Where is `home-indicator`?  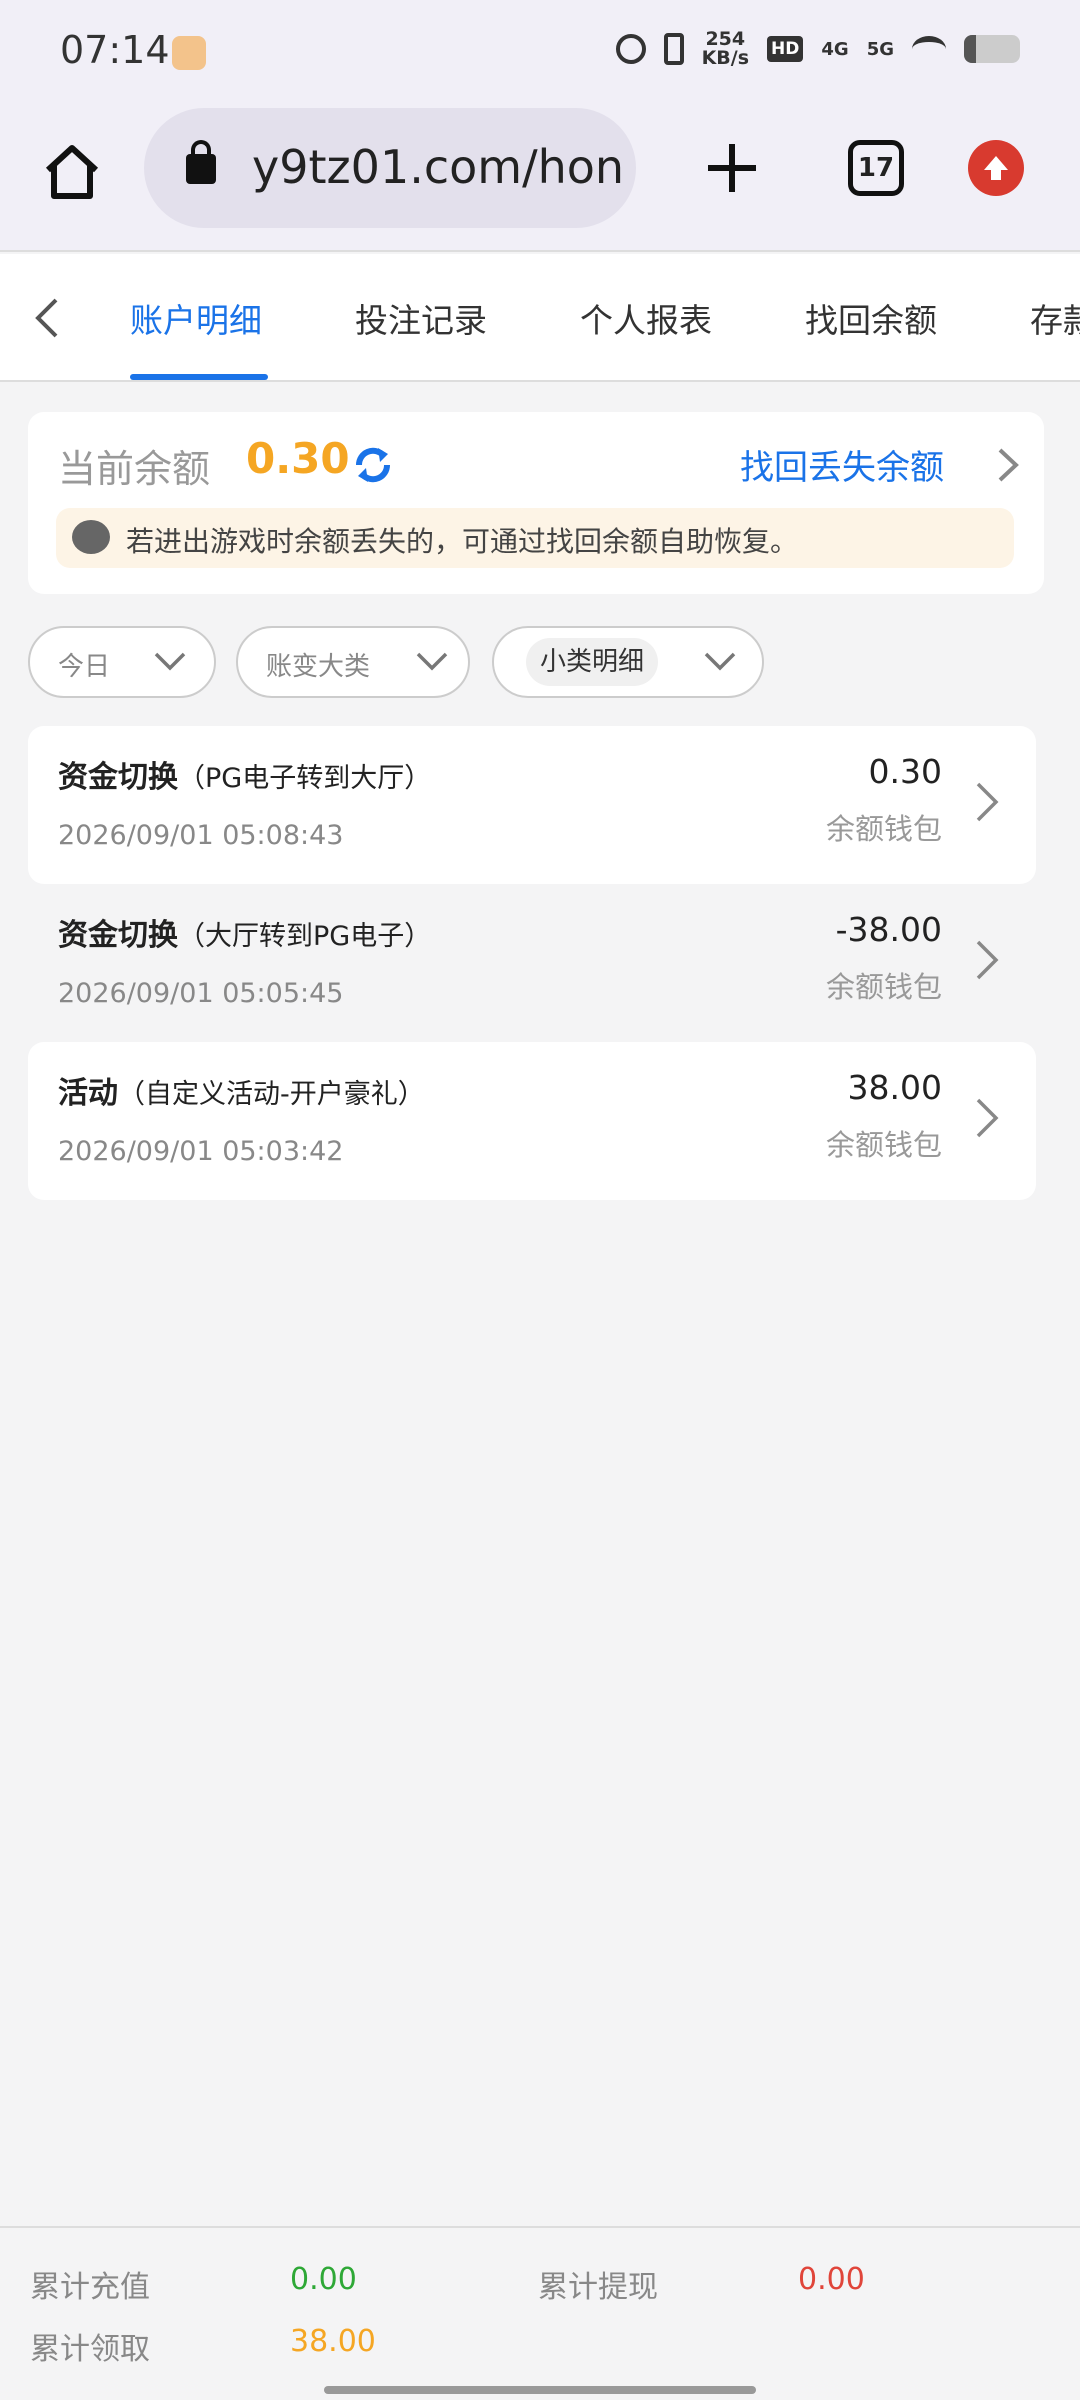
home-indicator is located at coordinates (540, 2390).